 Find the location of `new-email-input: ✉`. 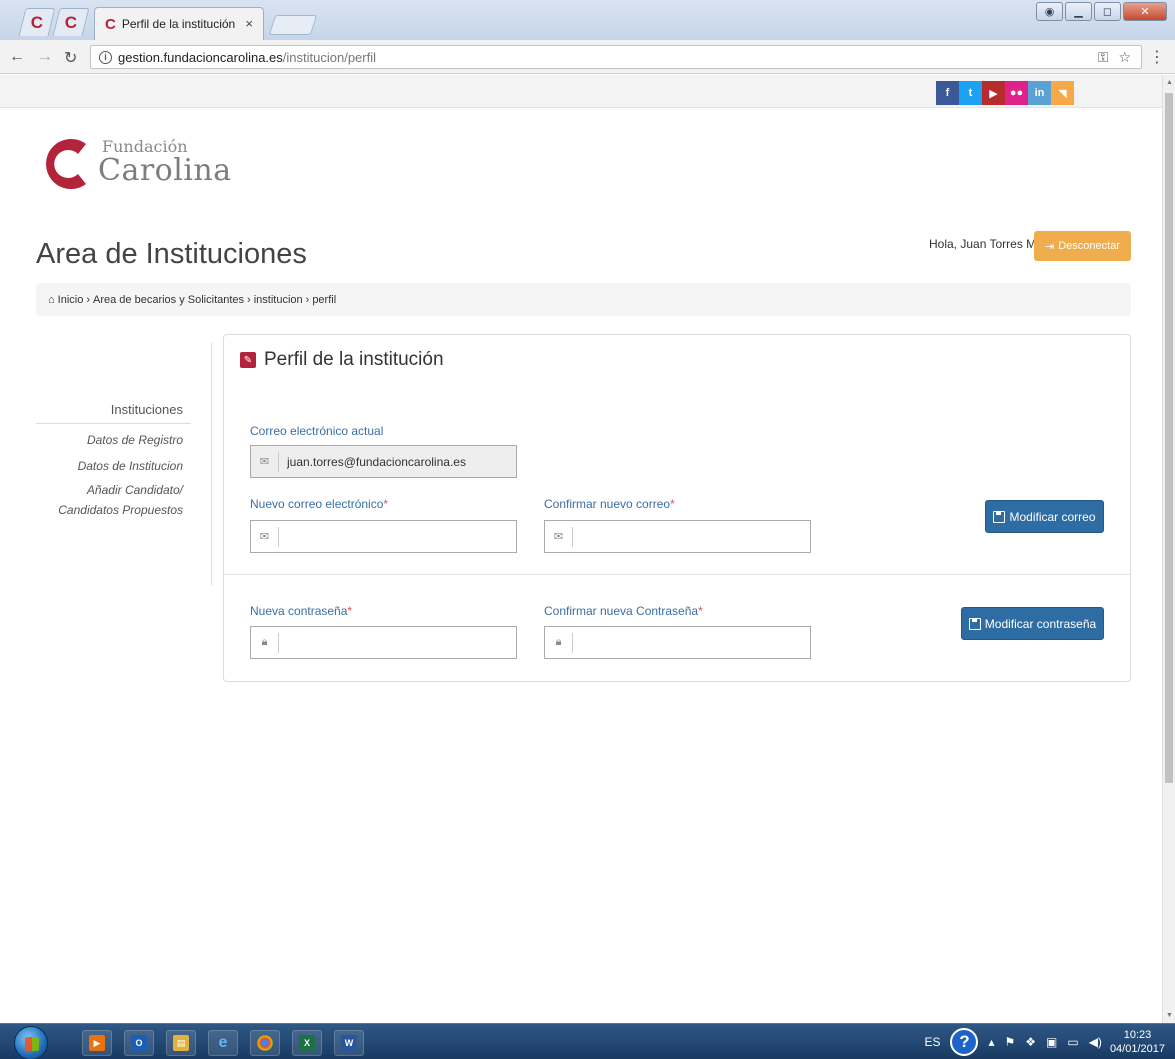

new-email-input: ✉ is located at coordinates (383, 536).